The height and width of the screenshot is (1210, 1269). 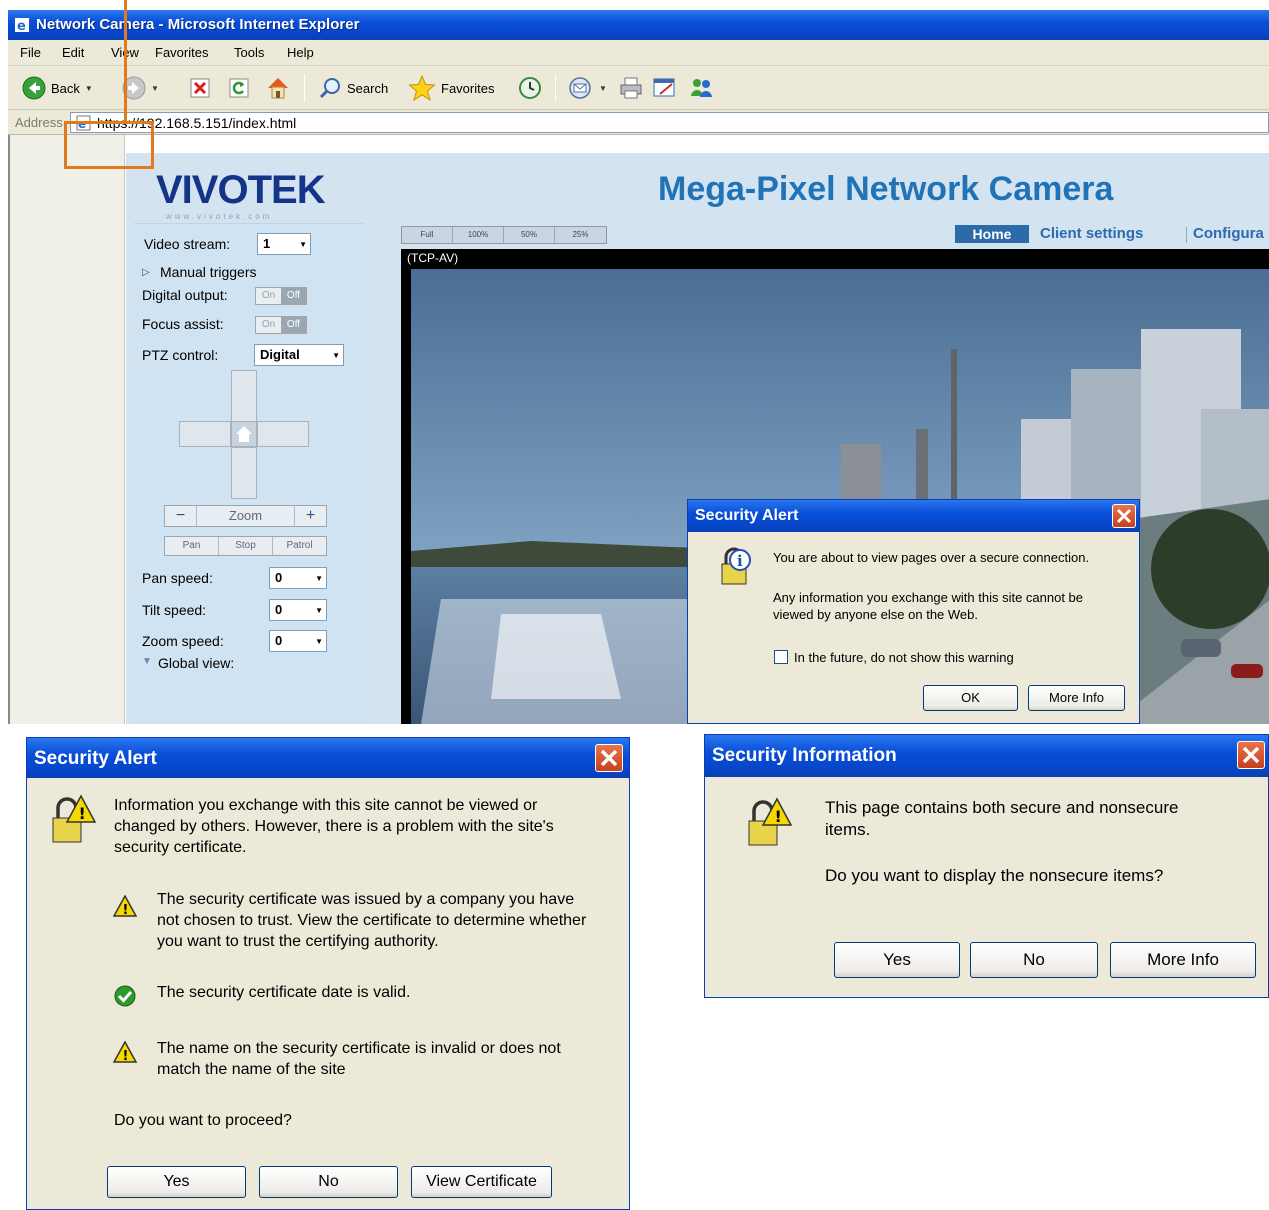 What do you see at coordinates (89, 88) in the screenshot?
I see `back-dropdown-icon: ▼` at bounding box center [89, 88].